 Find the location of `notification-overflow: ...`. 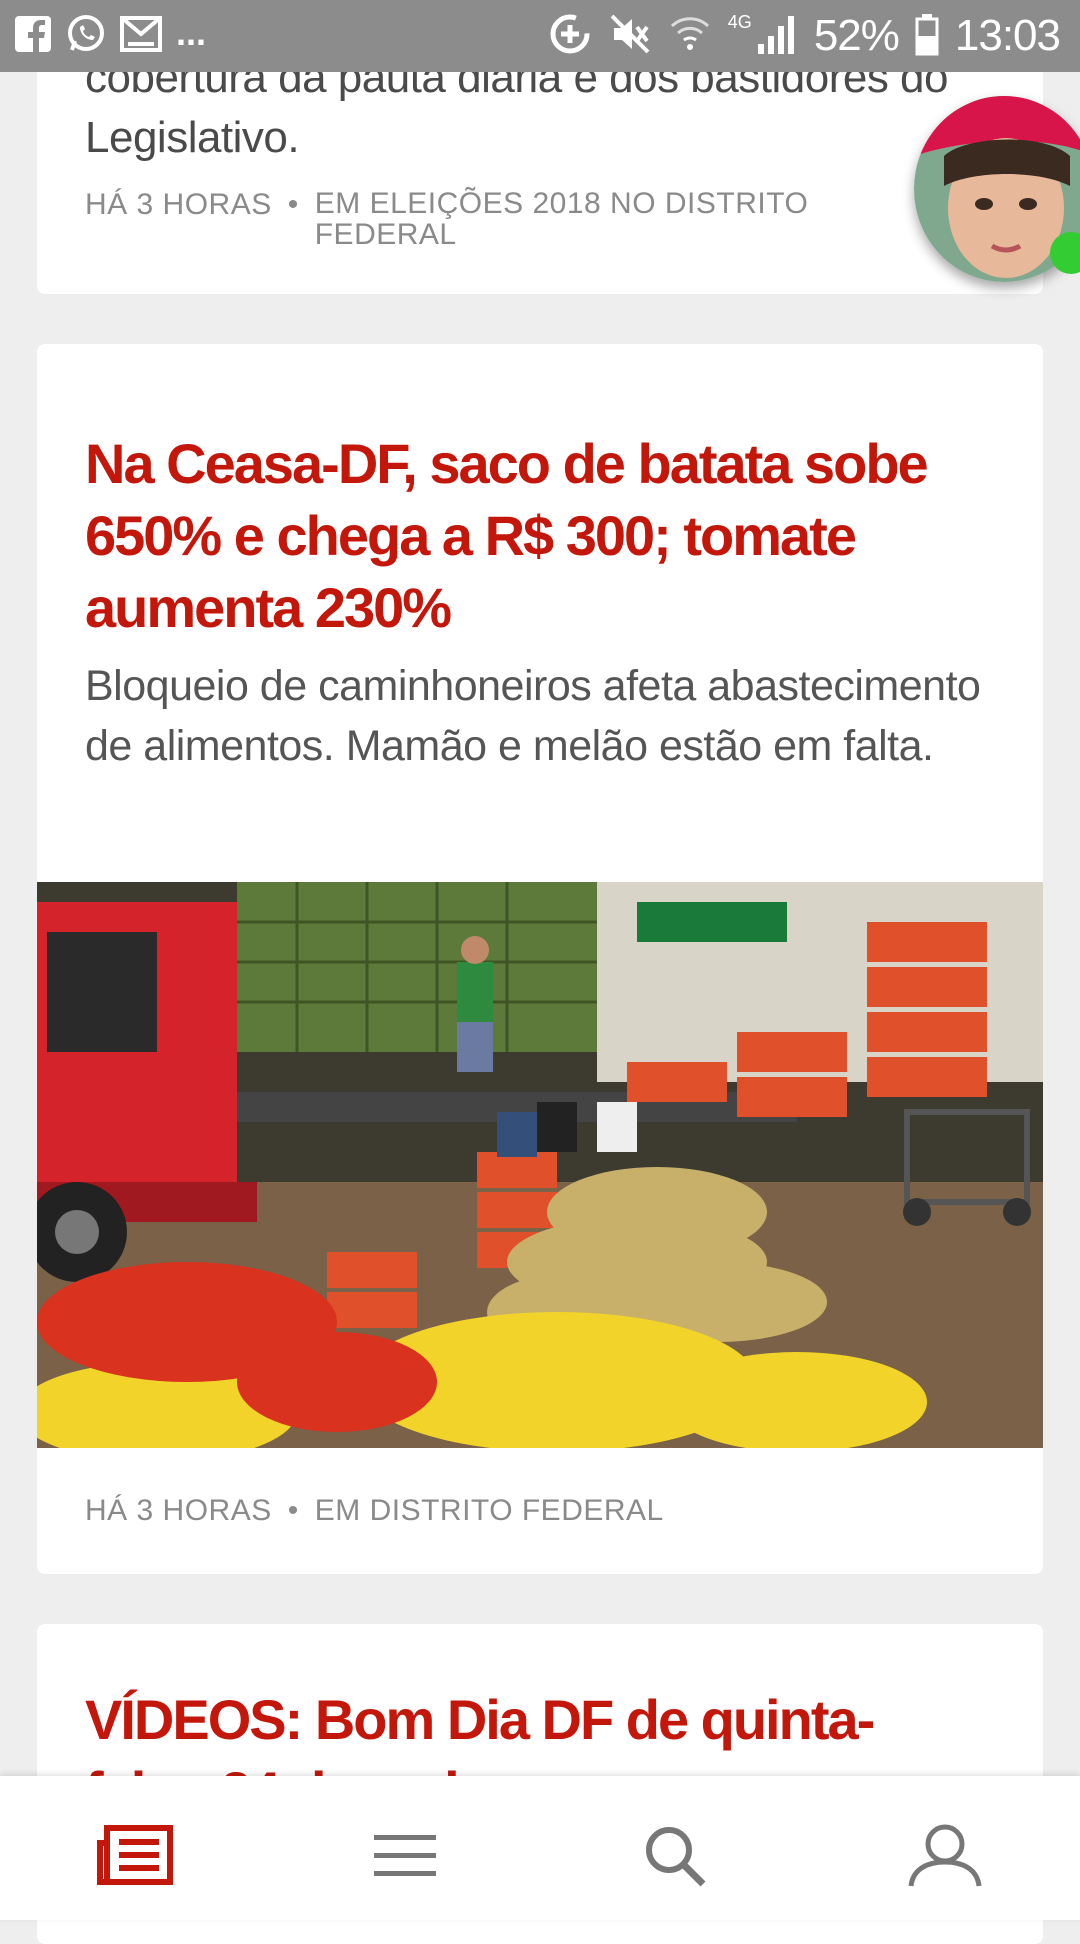

notification-overflow: ... is located at coordinates (191, 32).